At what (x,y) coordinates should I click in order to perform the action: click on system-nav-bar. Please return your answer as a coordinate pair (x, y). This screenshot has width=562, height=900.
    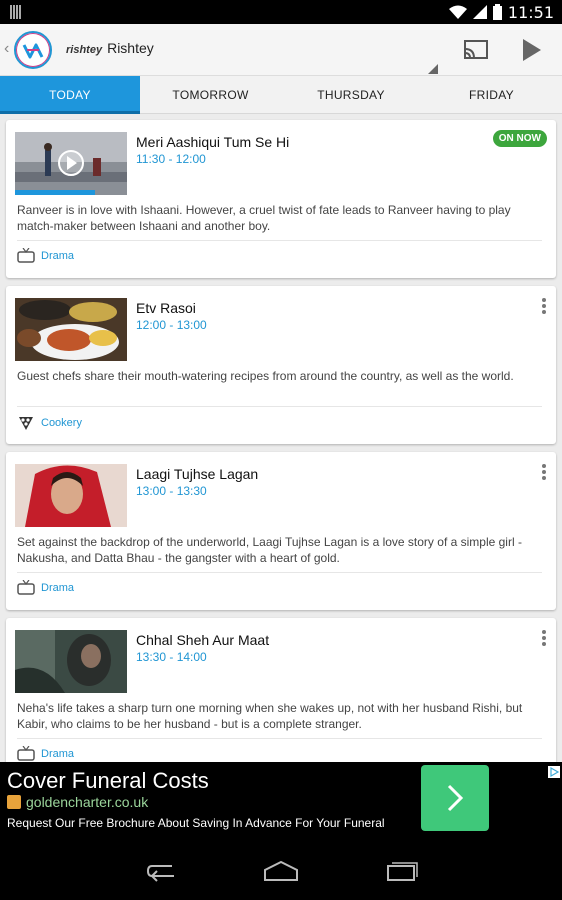
    Looking at the image, I should click on (281, 870).